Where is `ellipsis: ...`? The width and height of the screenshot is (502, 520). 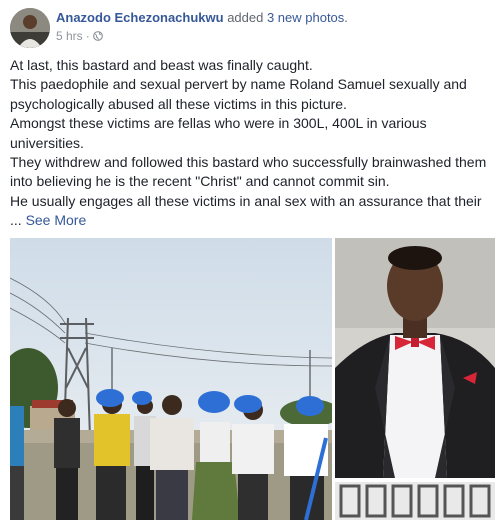
ellipsis: ... is located at coordinates (18, 220).